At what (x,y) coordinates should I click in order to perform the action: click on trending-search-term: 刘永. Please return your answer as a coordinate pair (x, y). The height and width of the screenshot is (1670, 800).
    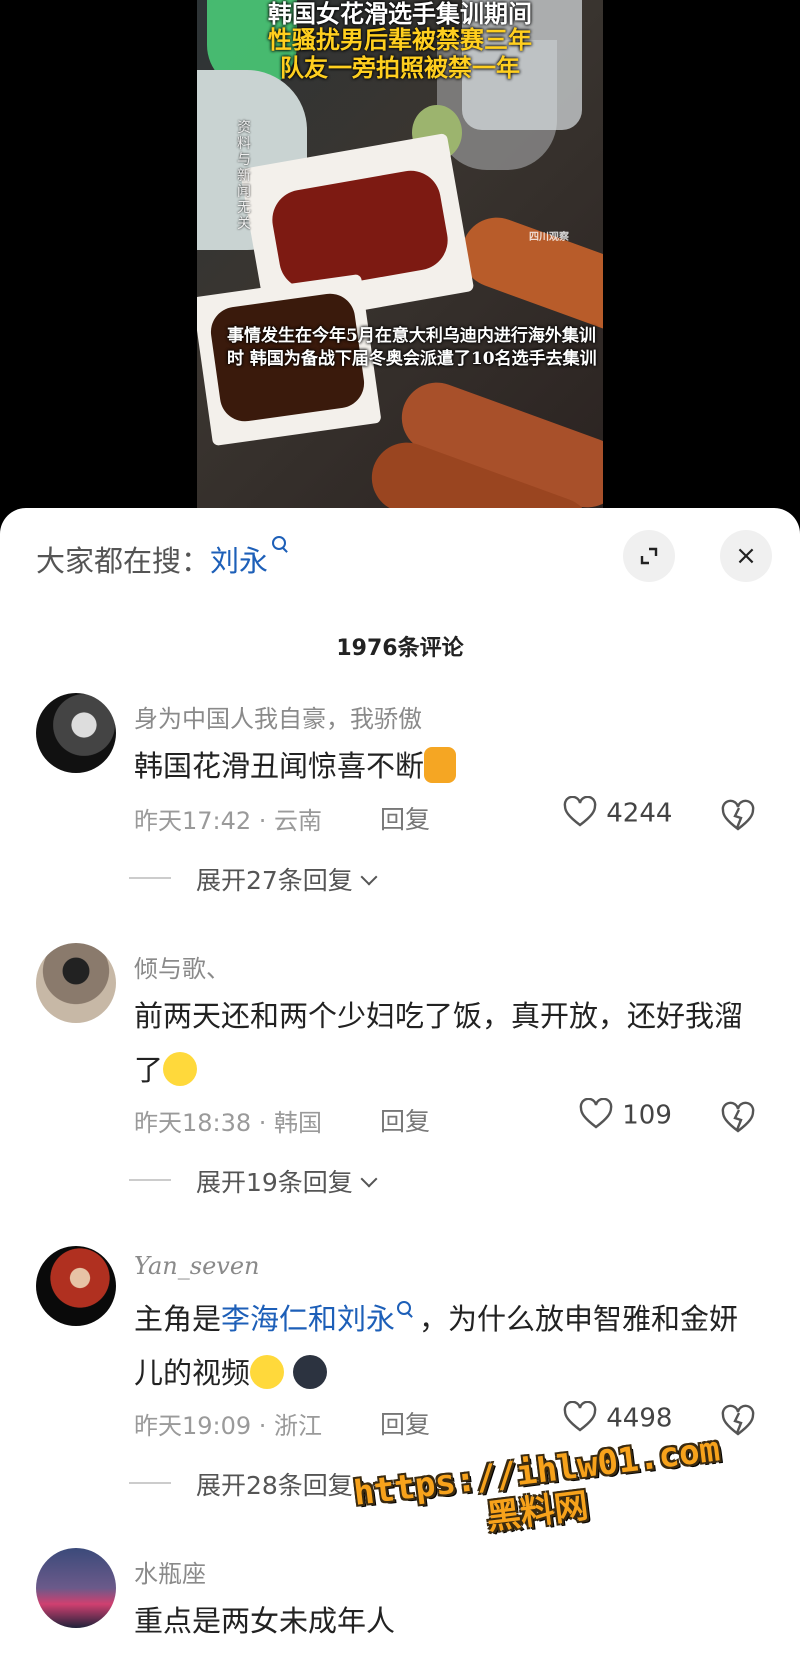
    Looking at the image, I should click on (239, 561).